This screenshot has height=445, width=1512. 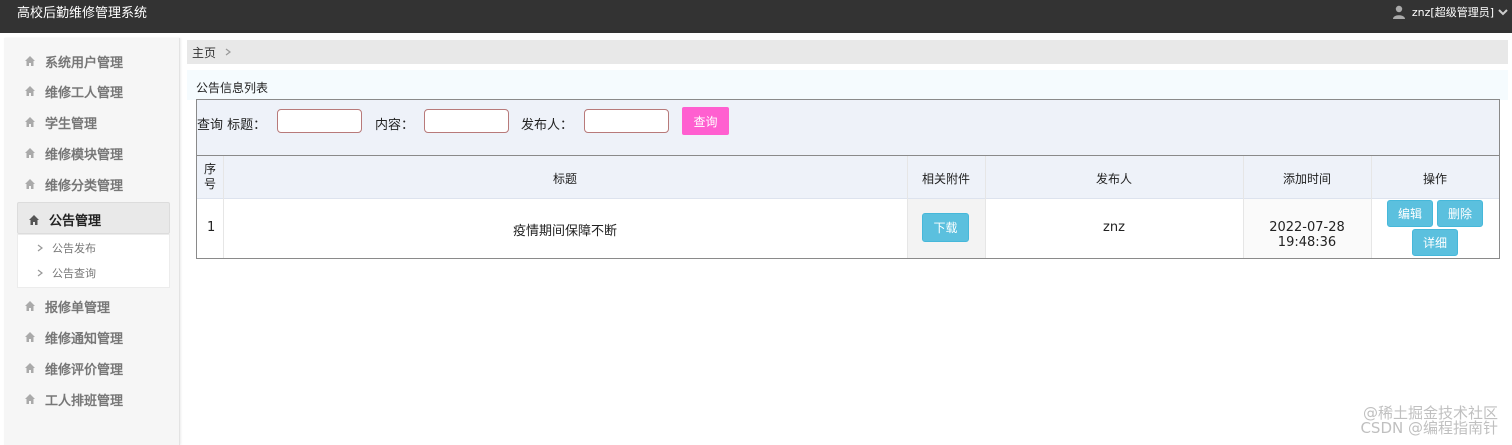 What do you see at coordinates (466, 121) in the screenshot?
I see `content-search-input` at bounding box center [466, 121].